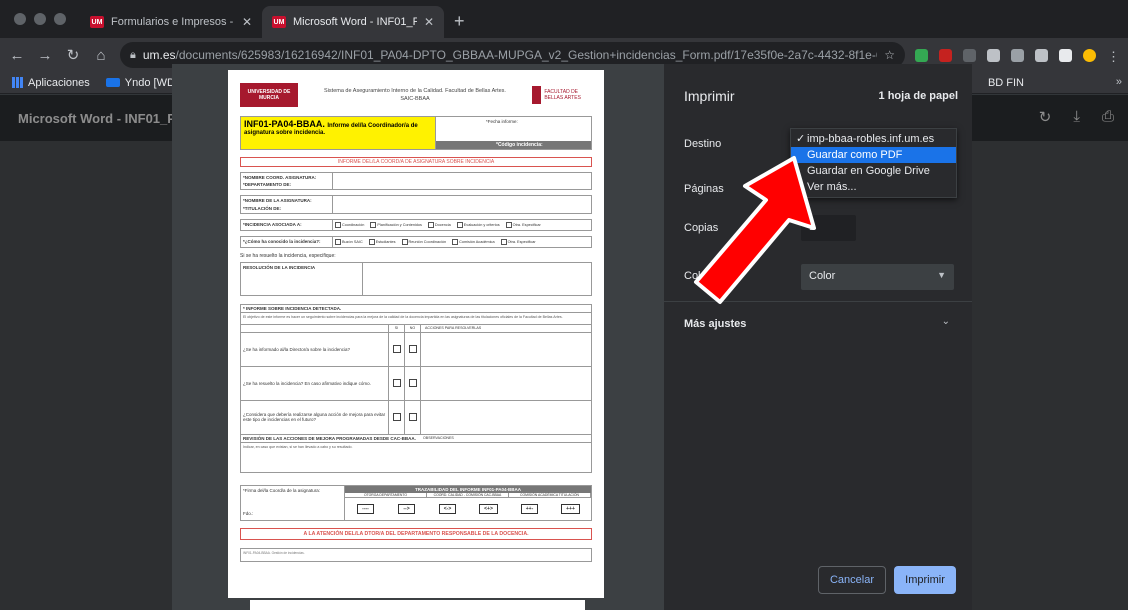  I want to click on apps-grid-icon, so click(17, 82).